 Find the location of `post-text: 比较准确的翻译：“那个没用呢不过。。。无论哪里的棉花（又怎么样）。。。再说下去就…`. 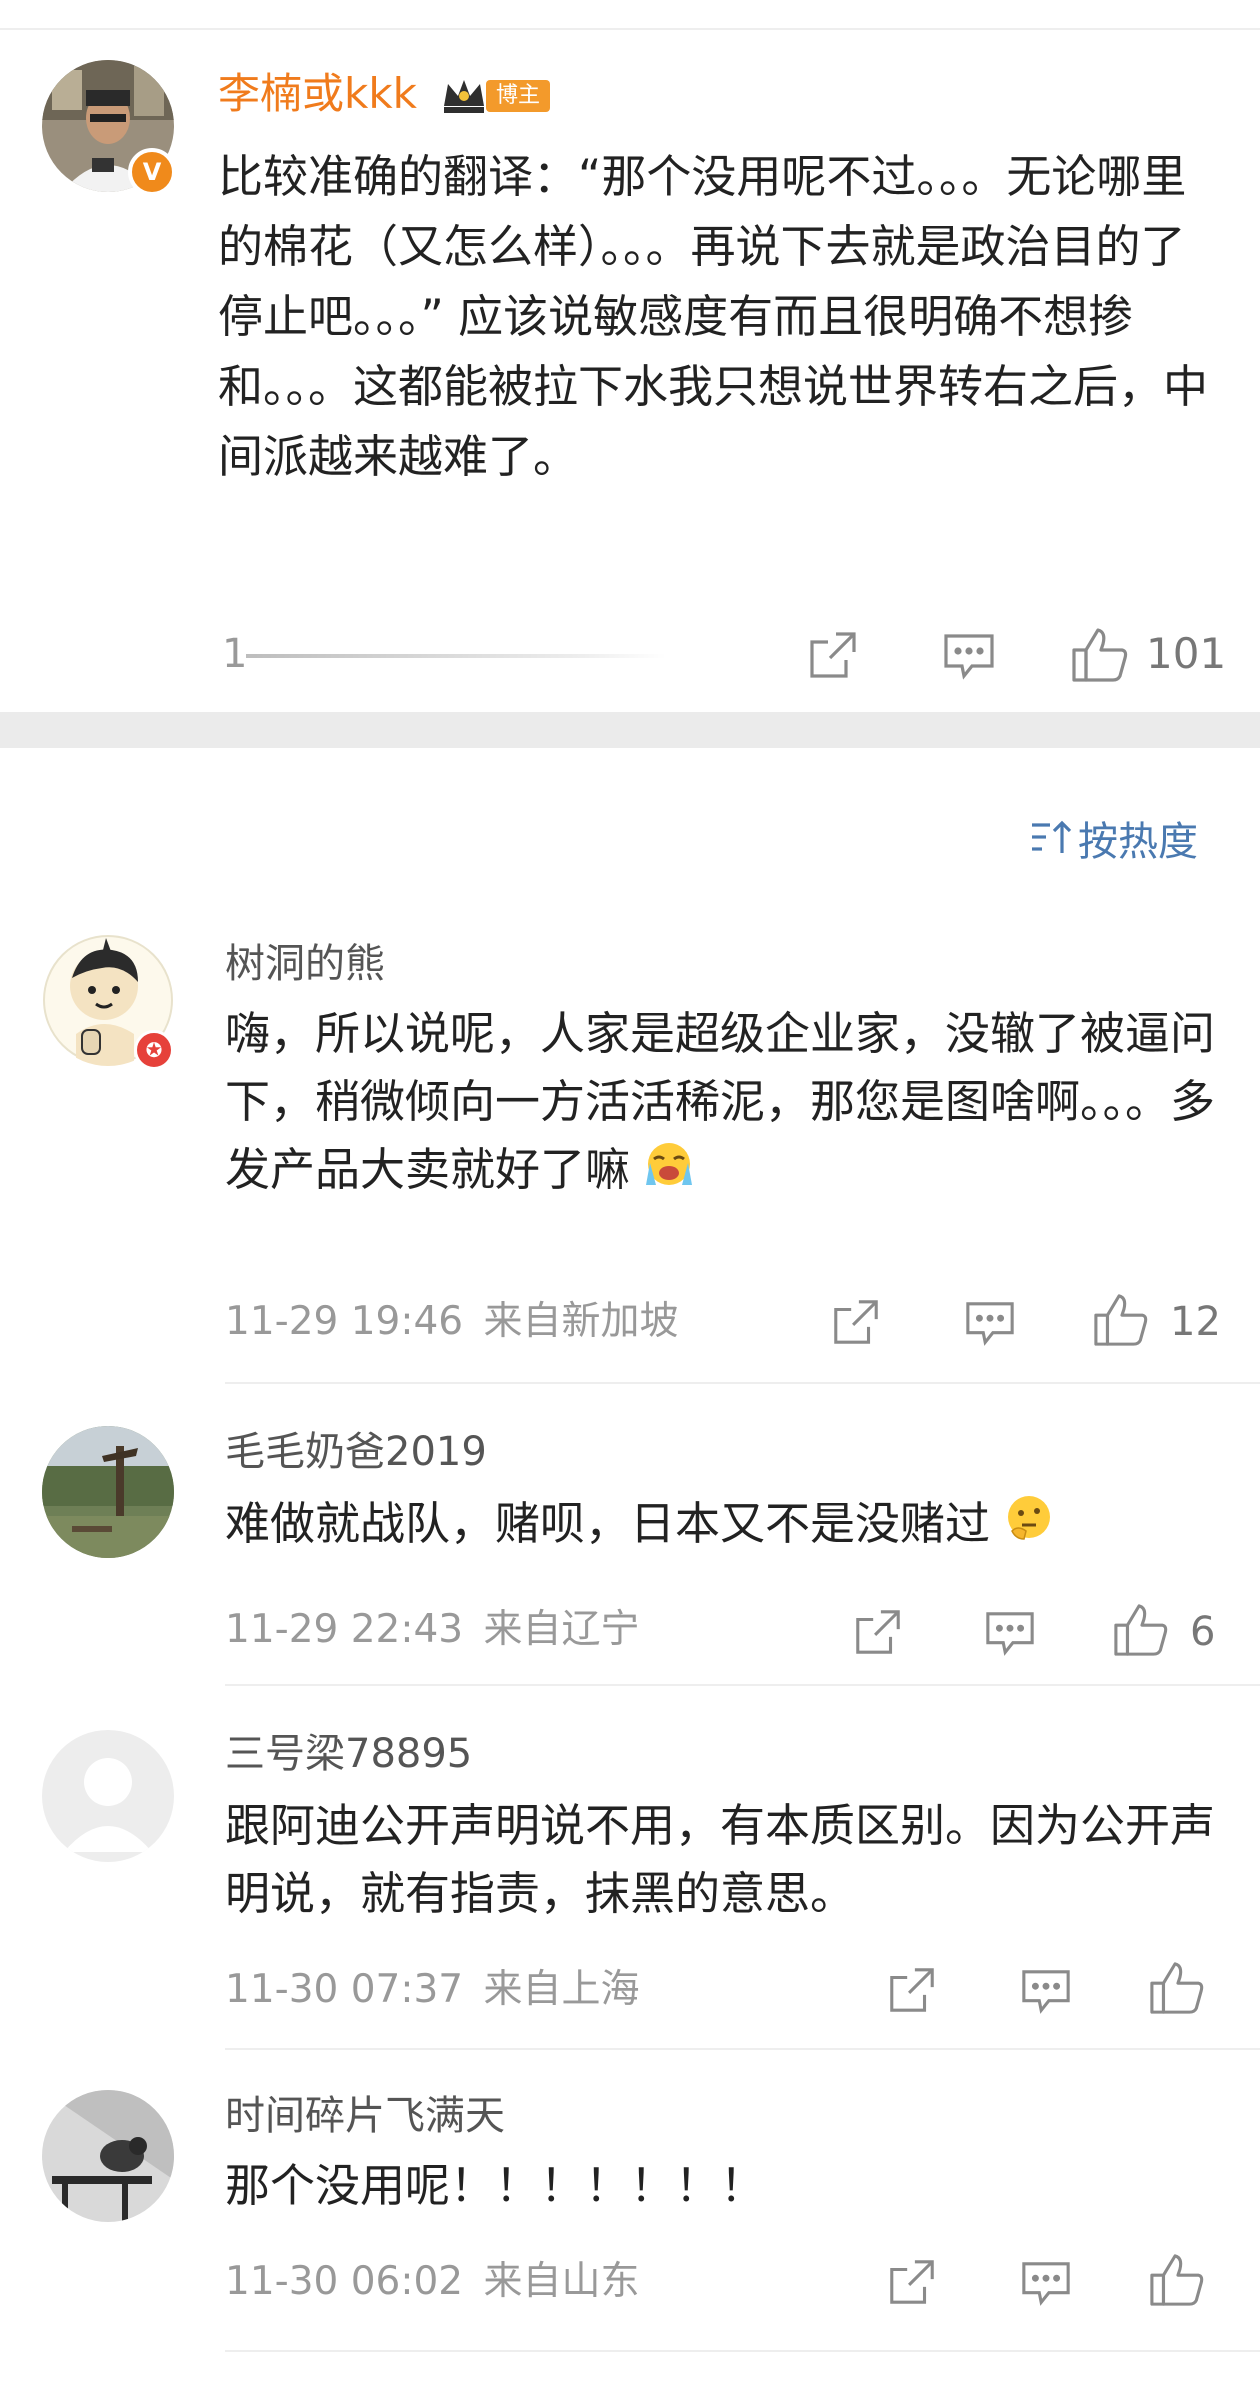

post-text: 比较准确的翻译：“那个没用呢不过。。。无论哪里的棉花（又怎么样）。。。再说下去就… is located at coordinates (713, 316).